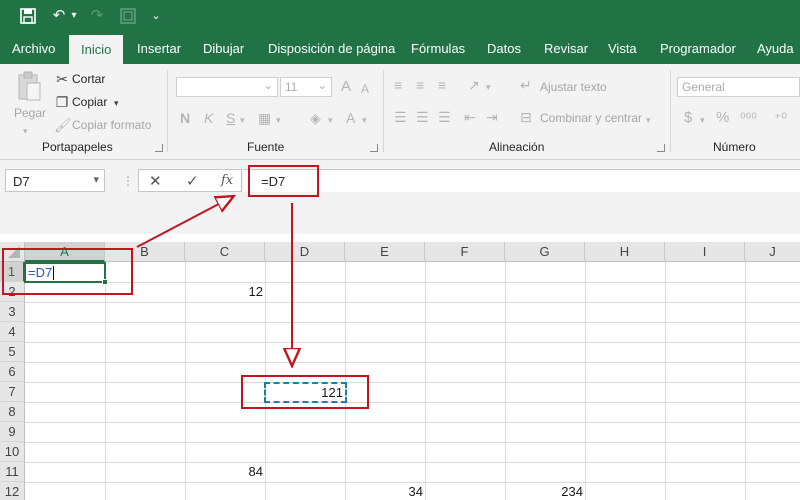 Image resolution: width=800 pixels, height=500 pixels. What do you see at coordinates (227, 87) in the screenshot?
I see `font-name-combo: ⌄` at bounding box center [227, 87].